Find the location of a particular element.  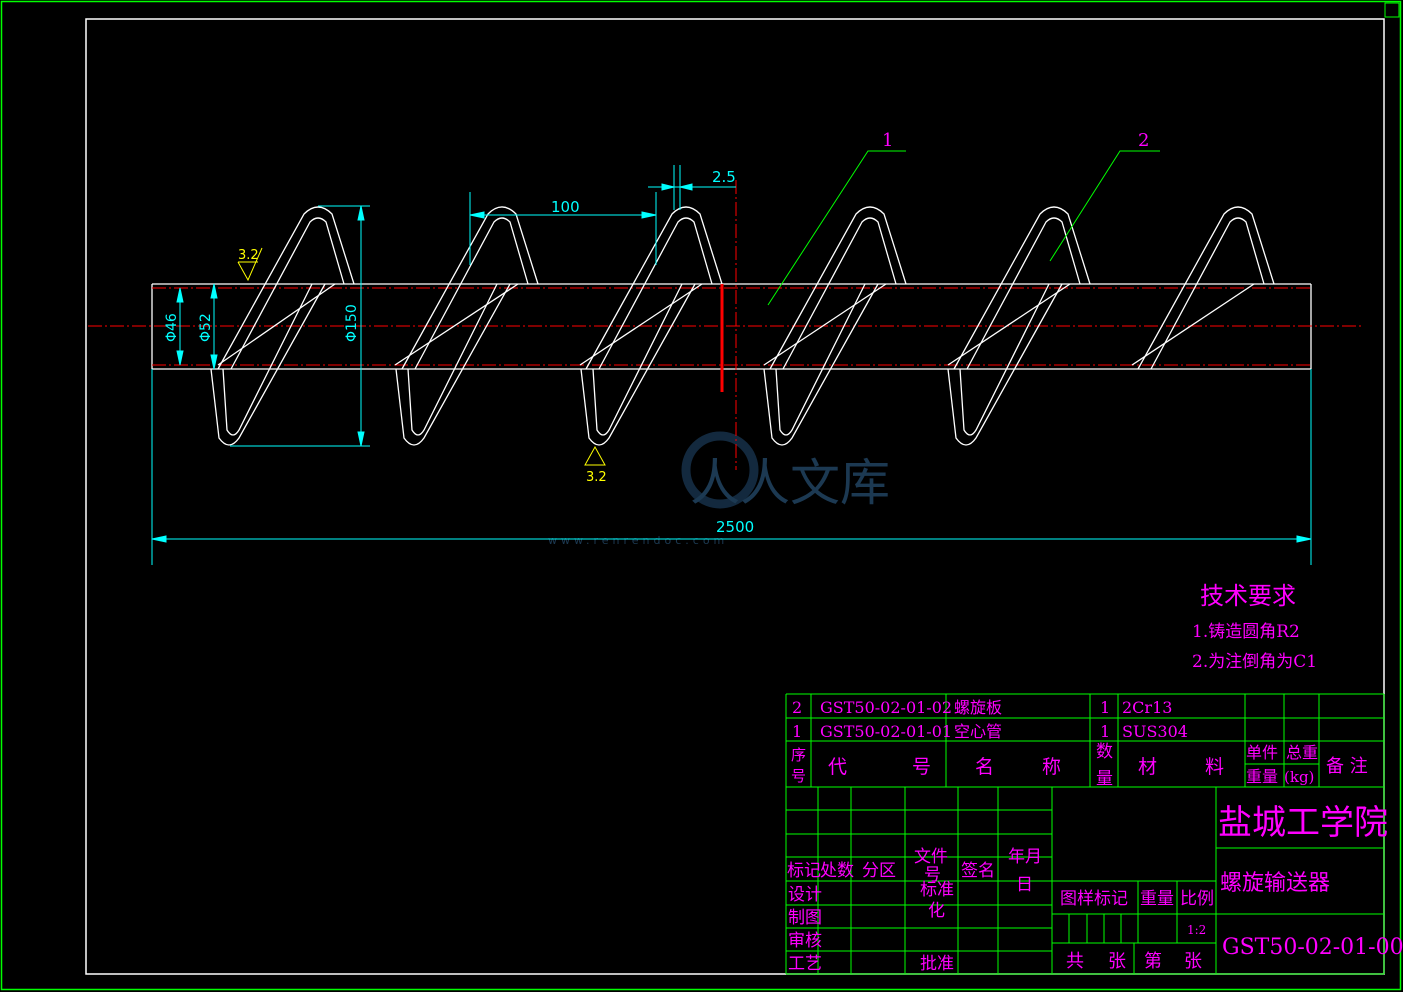

weight-label: 重量 is located at coordinates (1157, 899).